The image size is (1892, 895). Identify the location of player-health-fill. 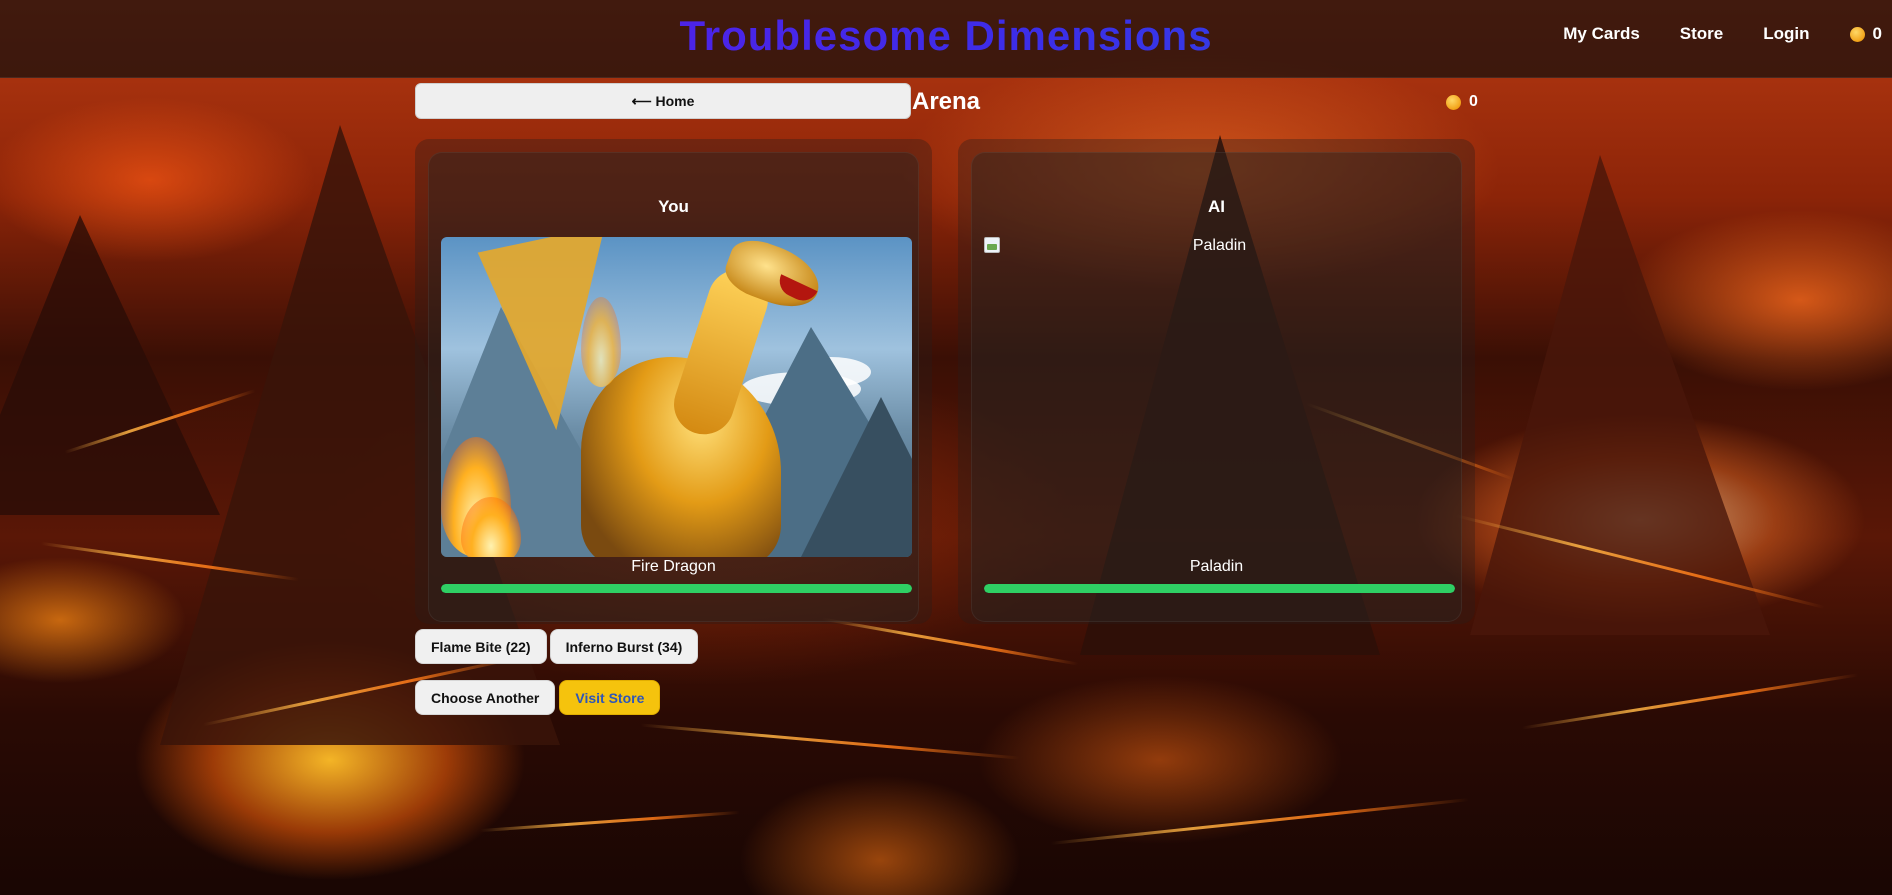
(676, 588).